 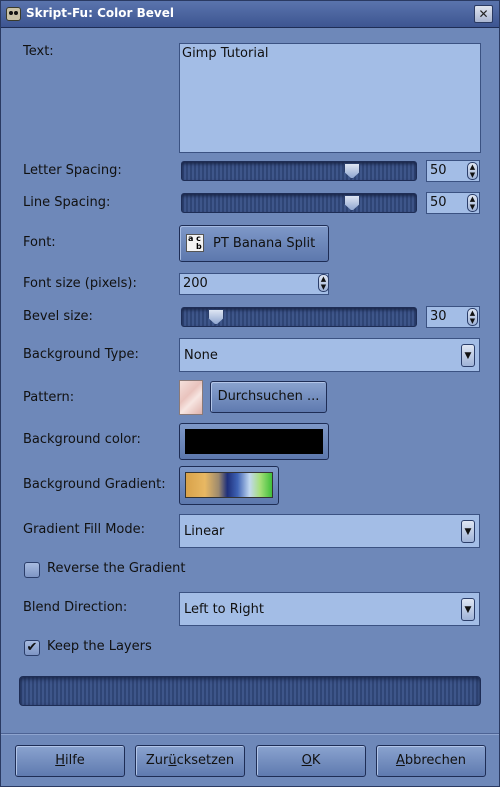 I want to click on text-label: Text:, so click(x=38, y=51).